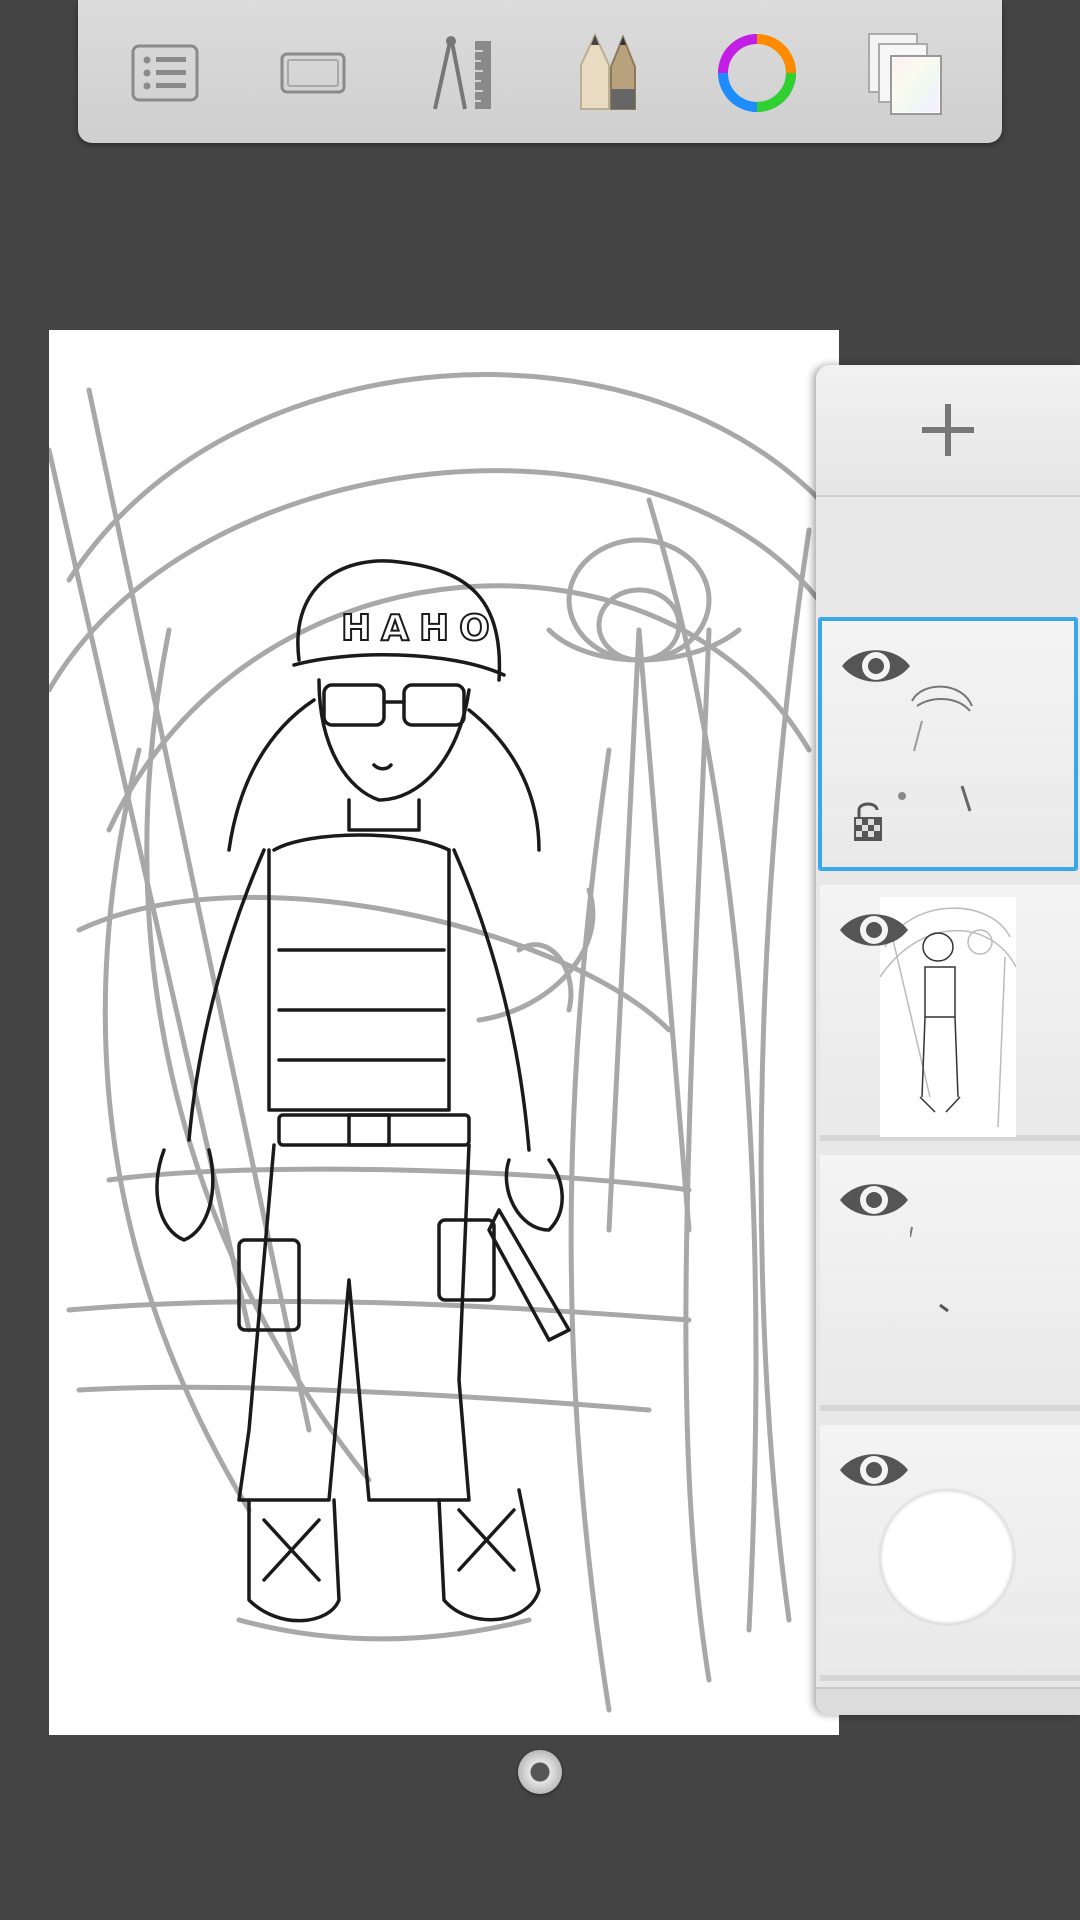 Image resolution: width=1080 pixels, height=1920 pixels. What do you see at coordinates (935, 748) in the screenshot?
I see `layer-1-preview` at bounding box center [935, 748].